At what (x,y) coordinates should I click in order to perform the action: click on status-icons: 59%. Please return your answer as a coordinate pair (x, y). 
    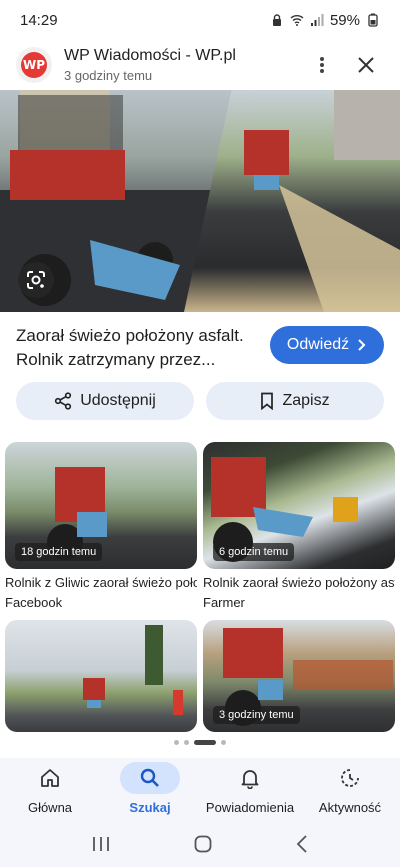
    Looking at the image, I should click on (325, 20).